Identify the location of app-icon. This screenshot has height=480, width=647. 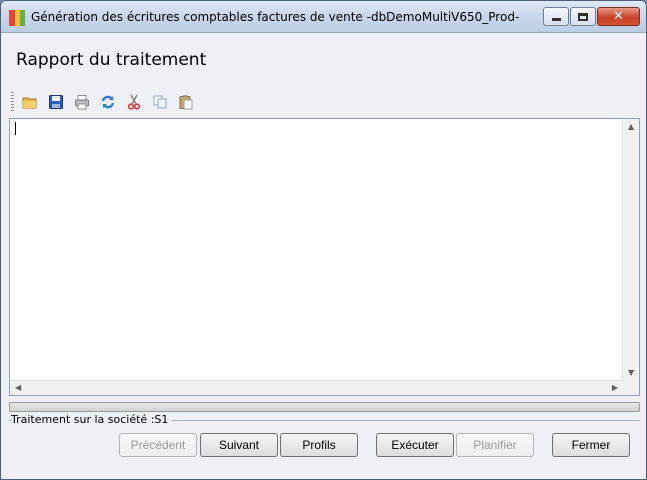
(17, 18).